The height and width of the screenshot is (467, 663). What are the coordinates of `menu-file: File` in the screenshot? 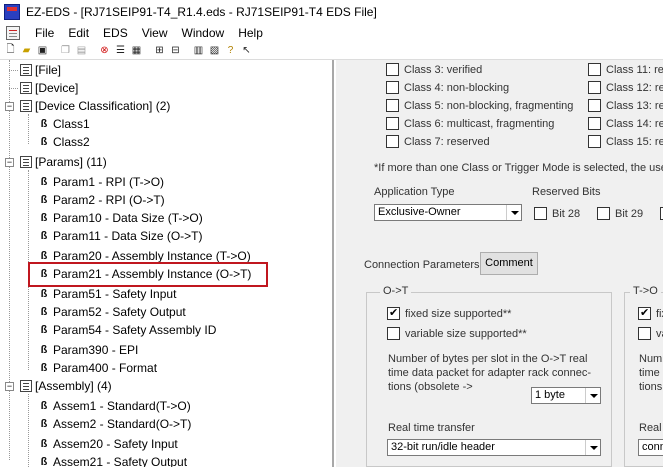 It's located at (44, 33).